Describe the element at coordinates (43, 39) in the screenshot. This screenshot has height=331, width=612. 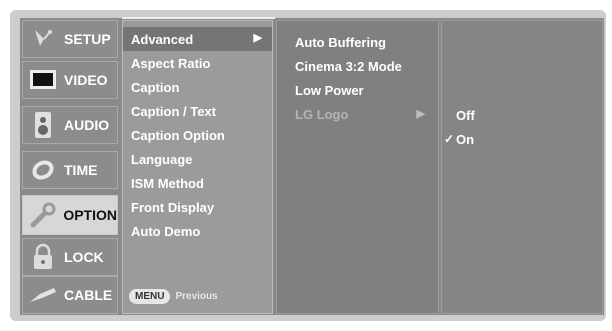
I see `satellite-icon` at that location.